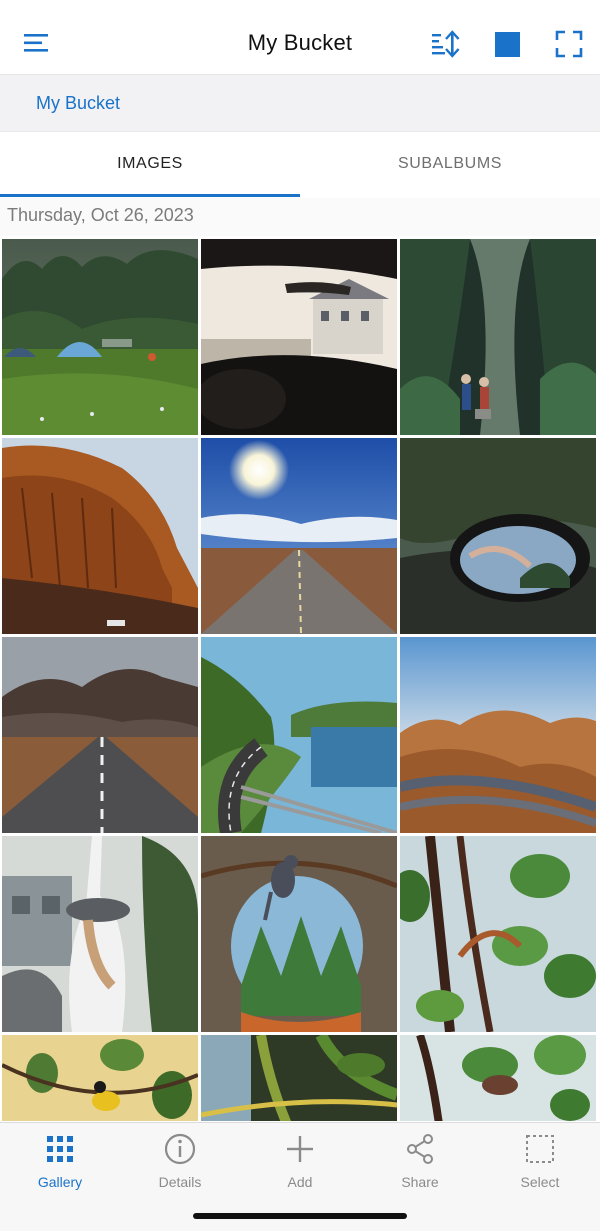 Image resolution: width=600 pixels, height=1231 pixels. Describe the element at coordinates (78, 103) in the screenshot. I see `breadcrumb-item: My Bucket` at that location.